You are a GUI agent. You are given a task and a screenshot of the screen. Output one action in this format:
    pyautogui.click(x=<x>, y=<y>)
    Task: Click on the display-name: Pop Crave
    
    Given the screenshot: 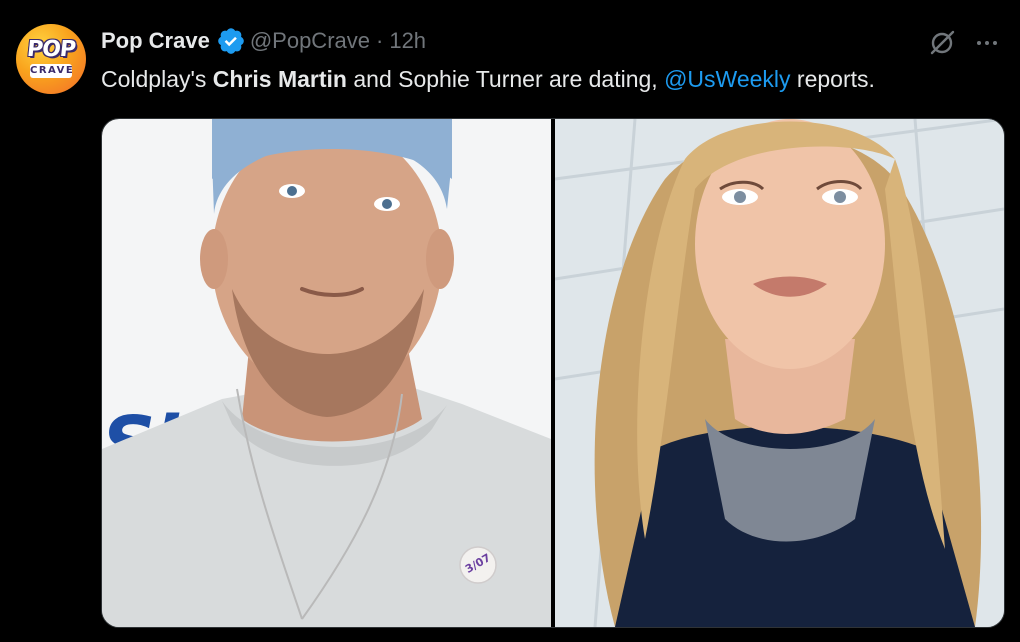 What is the action you would take?
    pyautogui.click(x=155, y=41)
    